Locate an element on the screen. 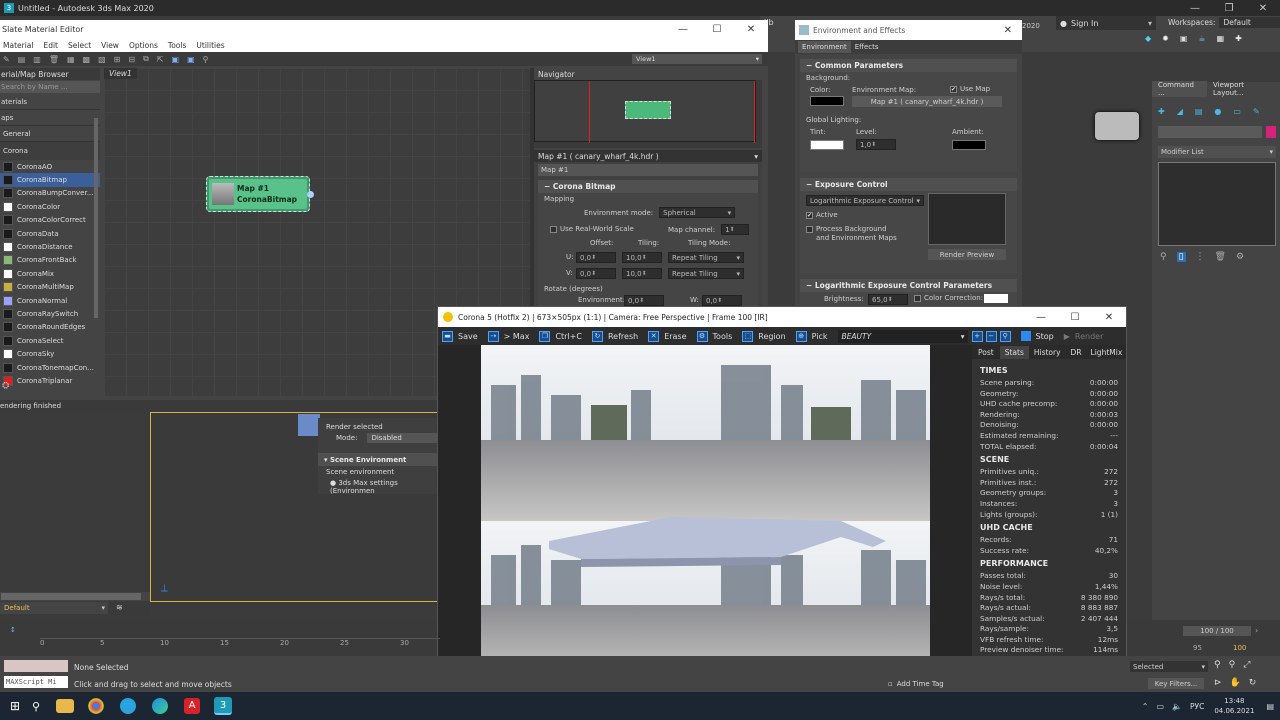 This screenshot has height=720, width=1280. telegram-icon is located at coordinates (128, 706).